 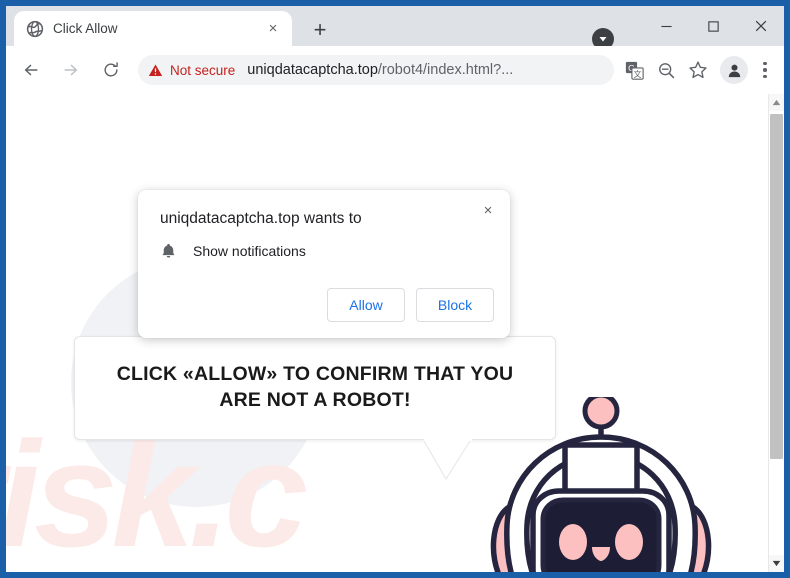 What do you see at coordinates (273, 29) in the screenshot?
I see `tab-close-icon: ×` at bounding box center [273, 29].